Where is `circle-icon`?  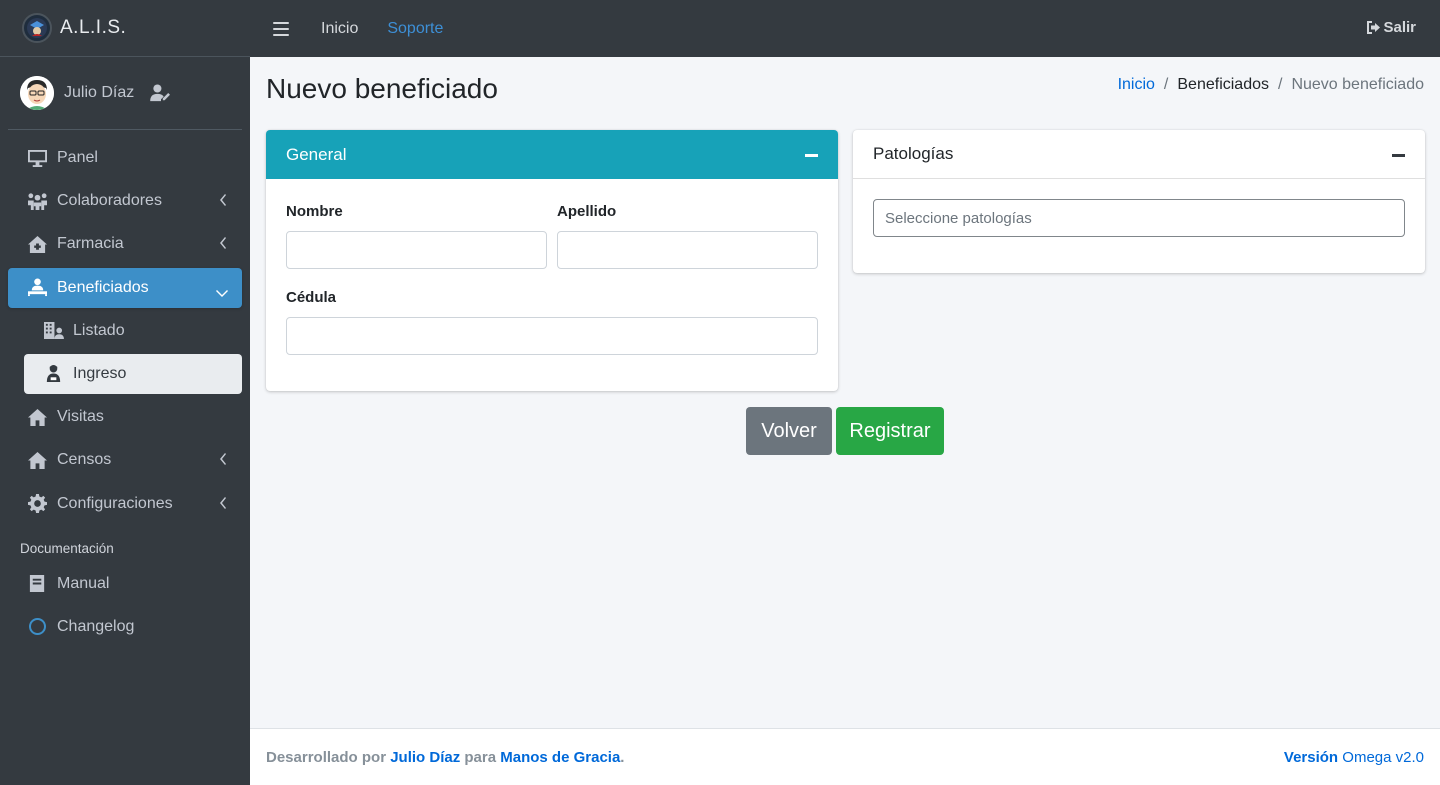
circle-icon is located at coordinates (37, 627).